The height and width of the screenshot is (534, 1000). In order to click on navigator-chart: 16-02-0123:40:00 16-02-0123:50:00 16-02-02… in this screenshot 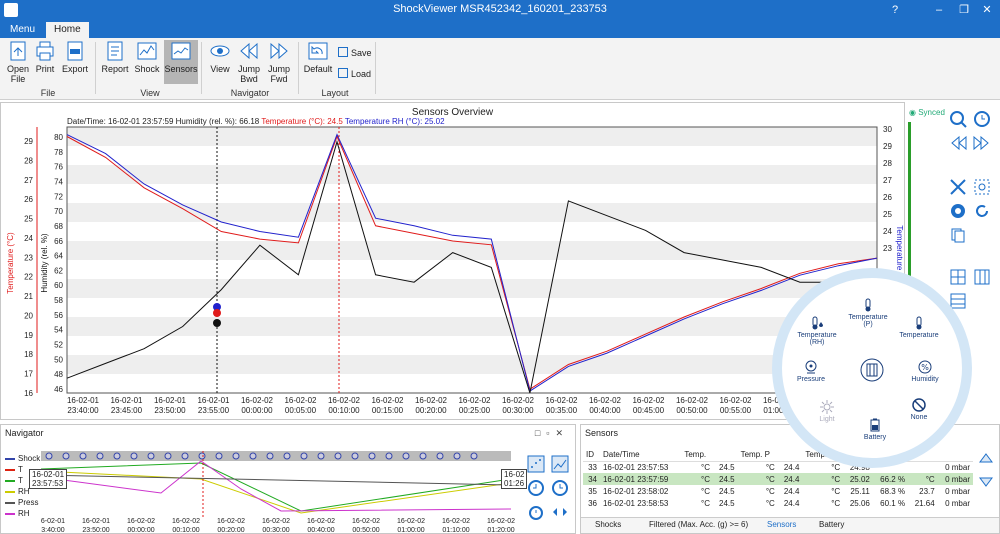, I will do `click(281, 491)`.